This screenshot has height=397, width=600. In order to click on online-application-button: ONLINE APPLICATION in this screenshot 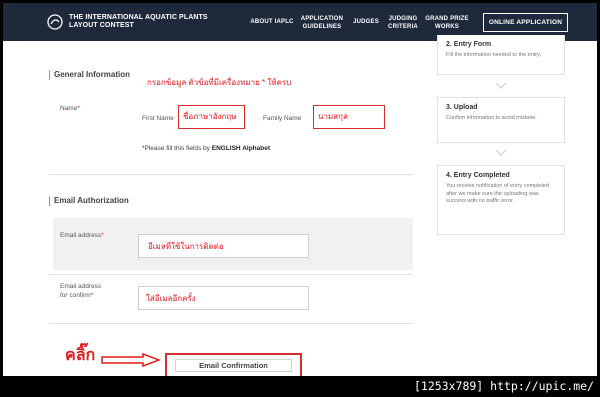, I will do `click(525, 22)`.